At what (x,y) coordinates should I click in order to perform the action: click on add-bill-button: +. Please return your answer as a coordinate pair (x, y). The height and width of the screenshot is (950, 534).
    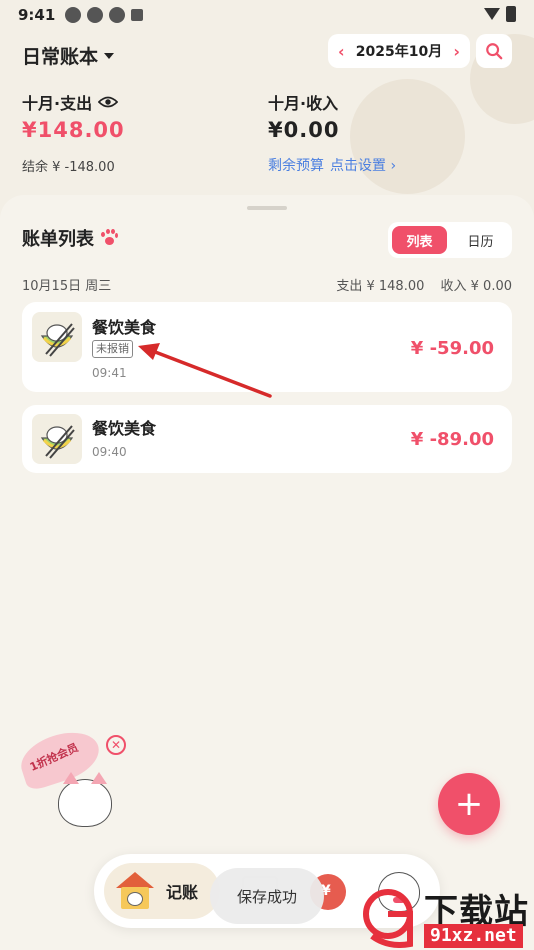
    Looking at the image, I should click on (469, 804).